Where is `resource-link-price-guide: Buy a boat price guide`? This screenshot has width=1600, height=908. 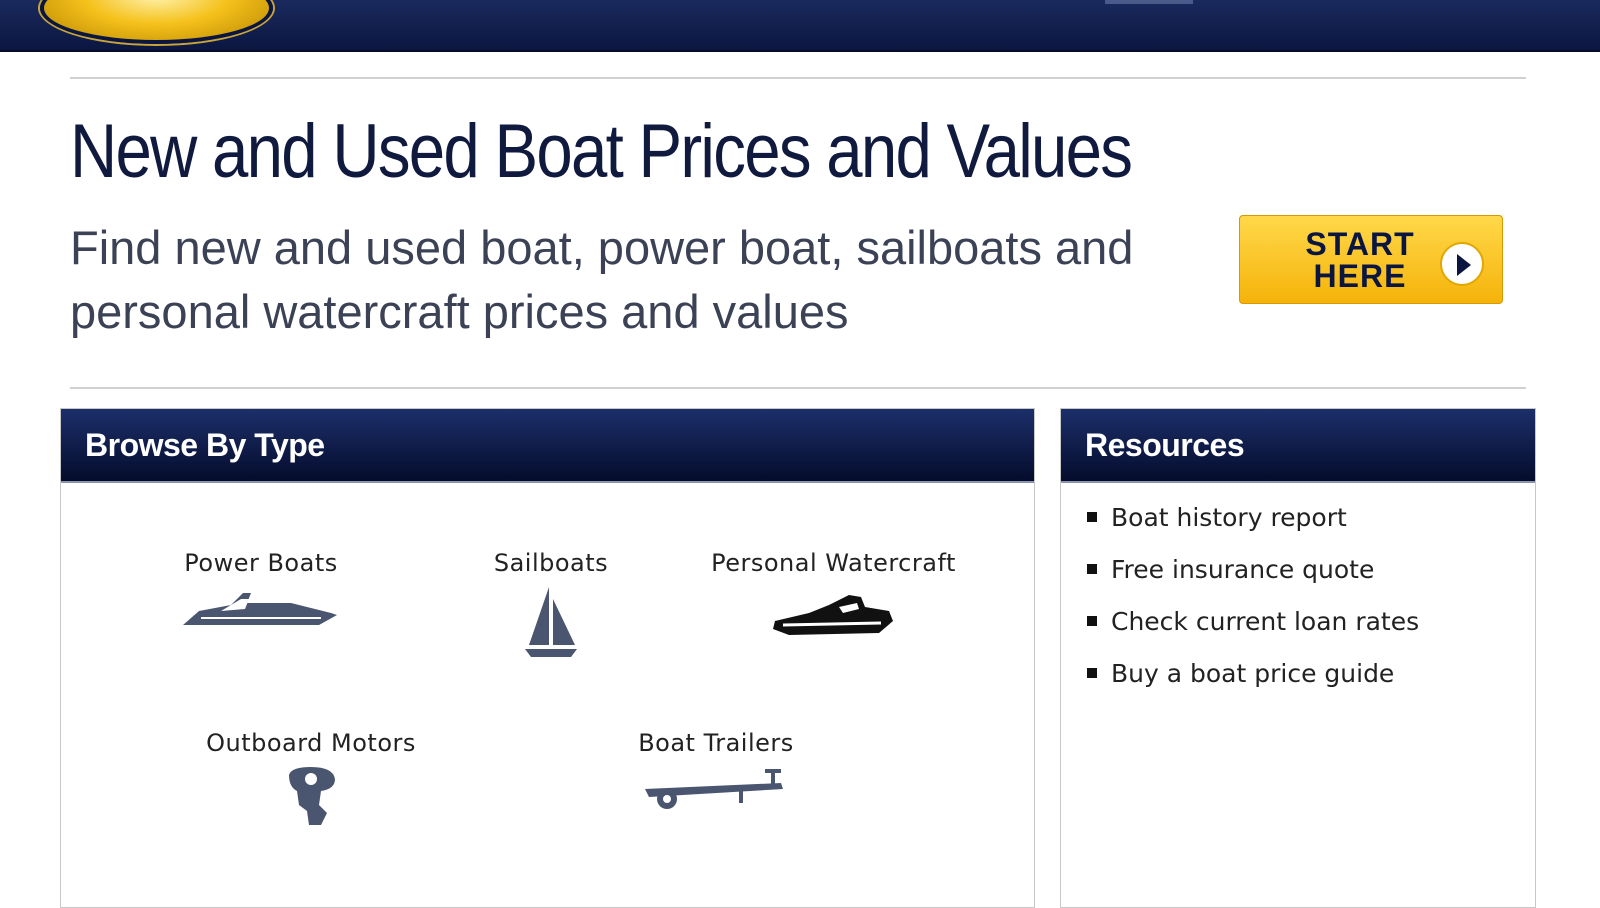 resource-link-price-guide: Buy a boat price guide is located at coordinates (1253, 685).